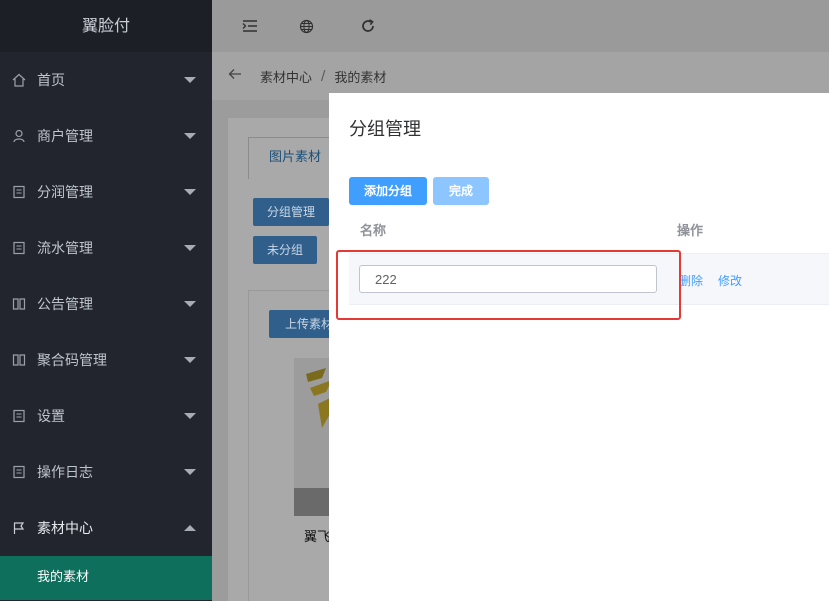 The height and width of the screenshot is (601, 829). Describe the element at coordinates (250, 26) in the screenshot. I see `menu-fold-icon` at that location.